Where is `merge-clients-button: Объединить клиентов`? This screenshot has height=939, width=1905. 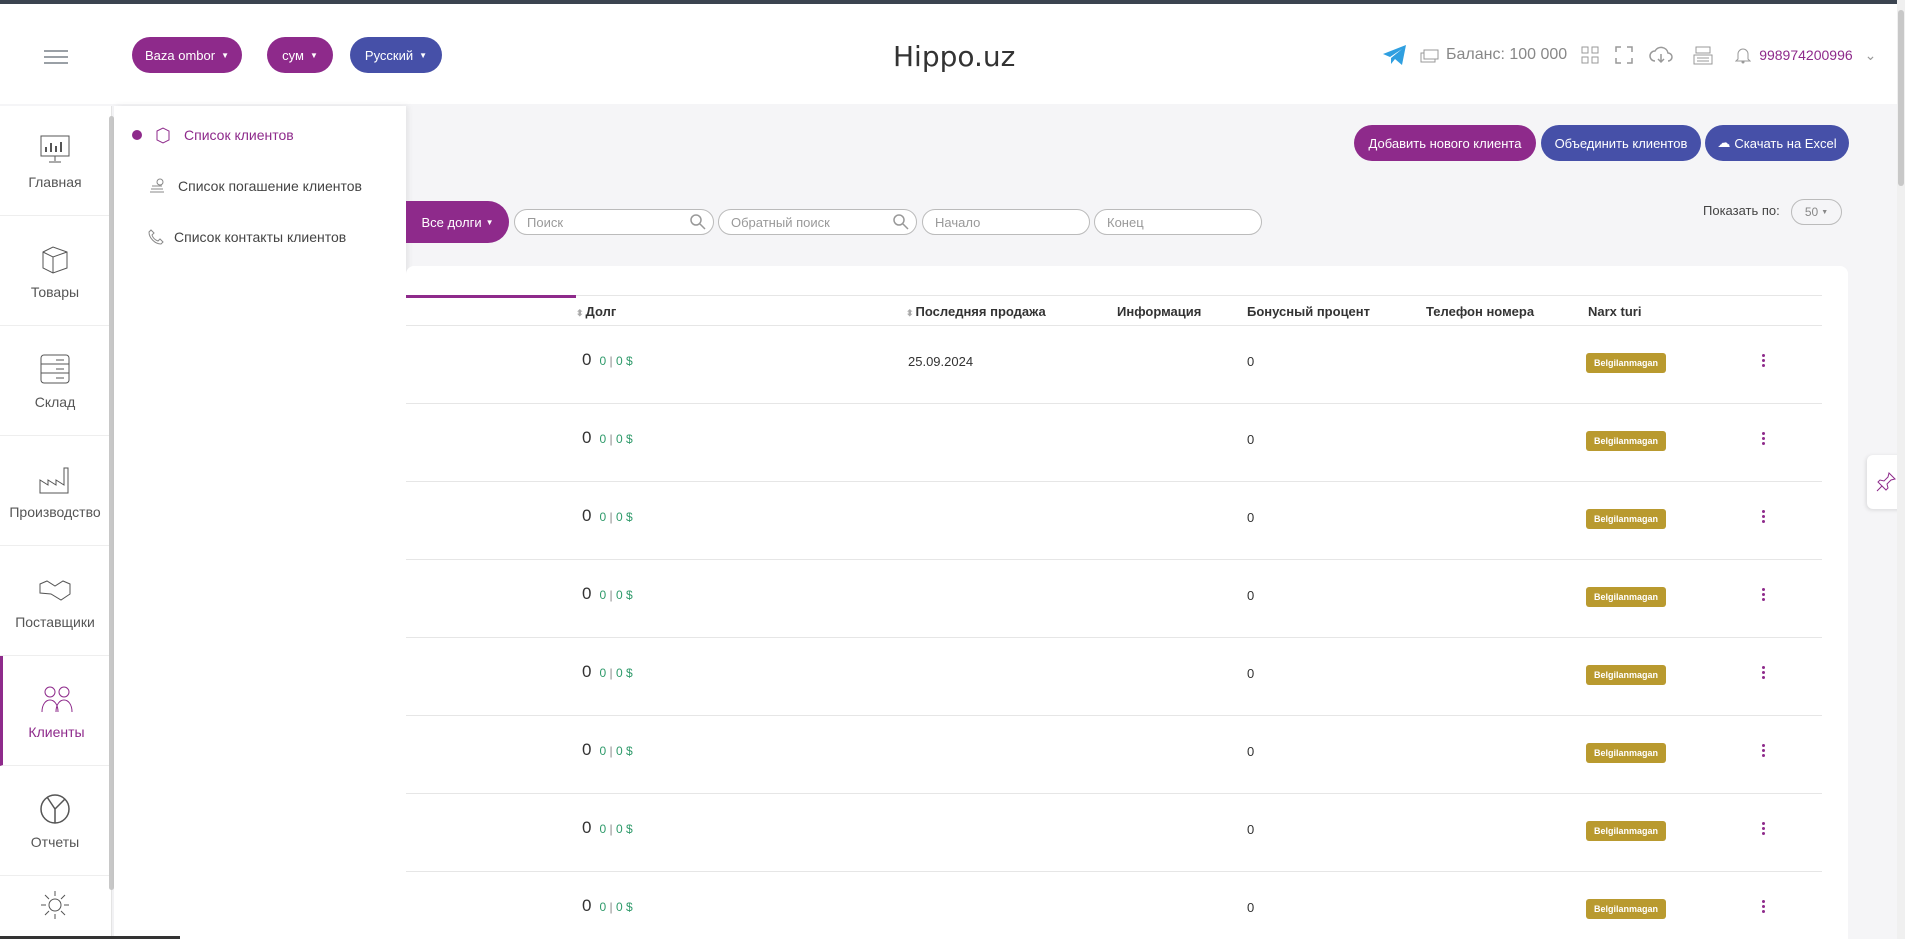 merge-clients-button: Объединить клиентов is located at coordinates (1621, 143).